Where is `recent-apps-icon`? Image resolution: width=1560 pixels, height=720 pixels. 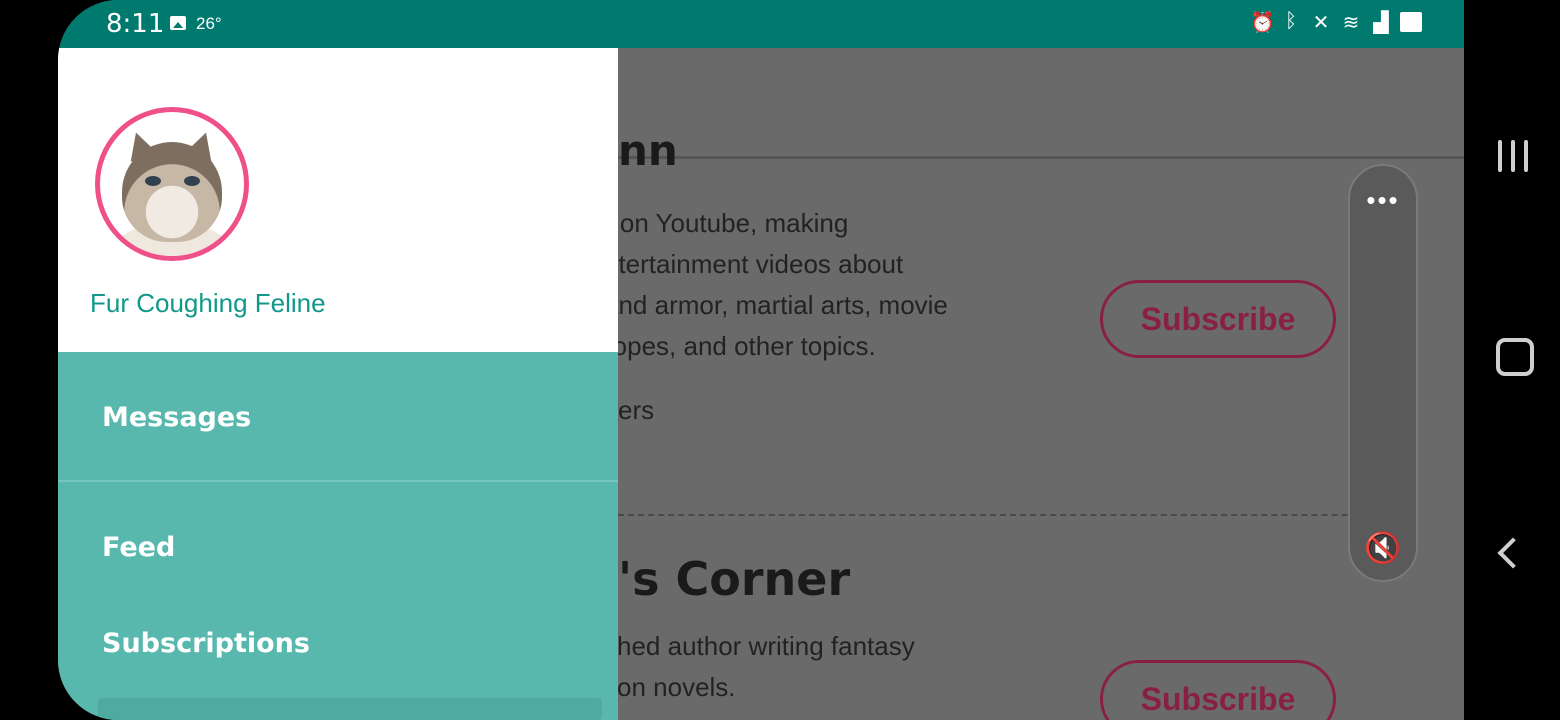 recent-apps-icon is located at coordinates (1514, 156).